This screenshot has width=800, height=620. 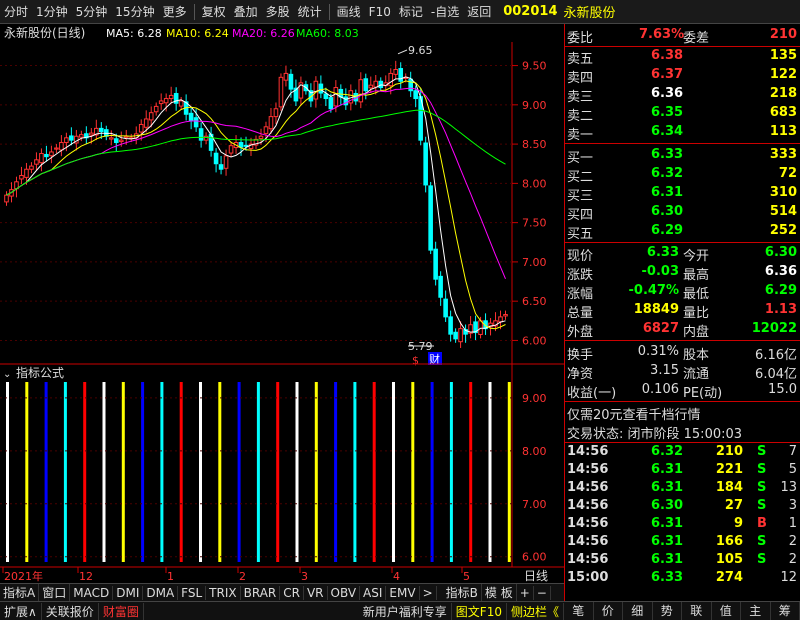 I want to click on fund-value: 3.15, so click(x=664, y=370).